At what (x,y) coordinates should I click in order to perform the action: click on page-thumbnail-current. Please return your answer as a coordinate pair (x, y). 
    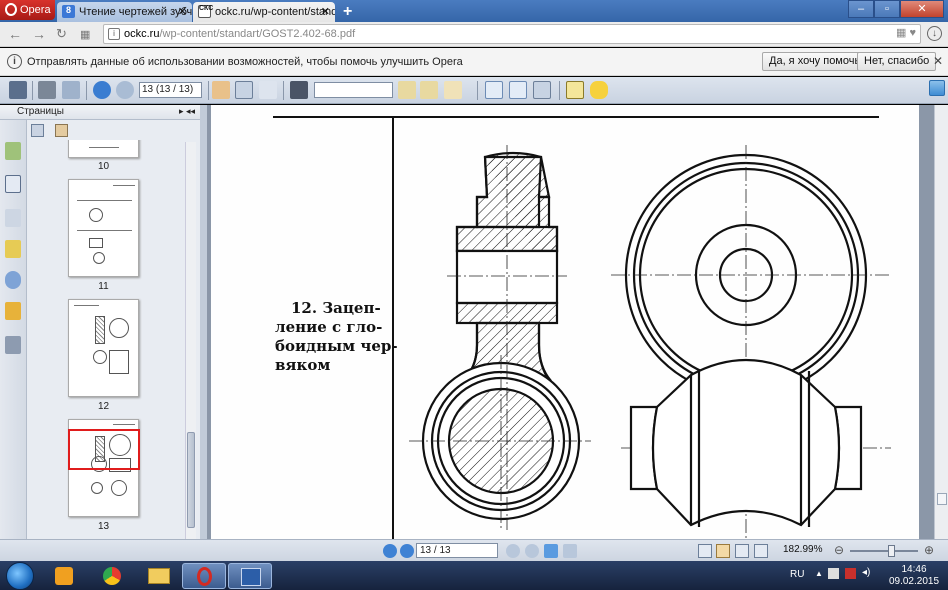
    Looking at the image, I should click on (104, 468).